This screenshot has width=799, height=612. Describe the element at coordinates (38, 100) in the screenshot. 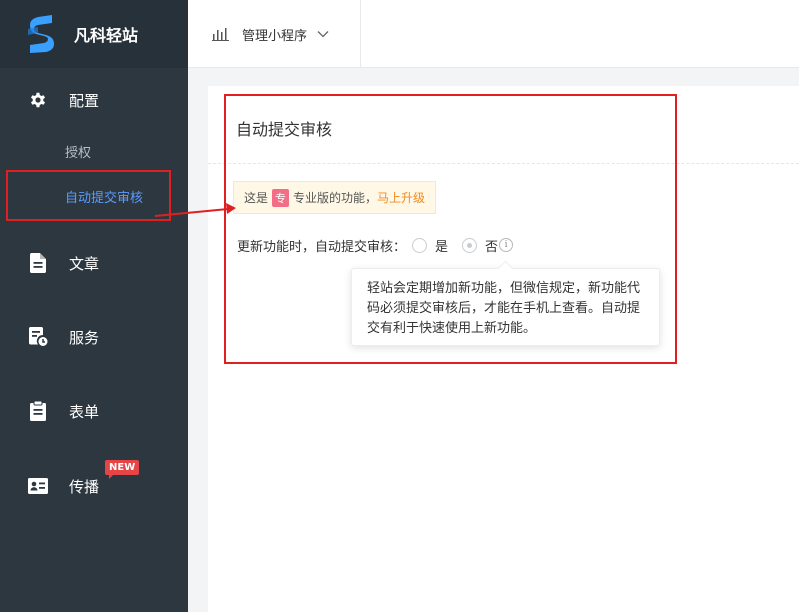

I see `gear-icon` at that location.